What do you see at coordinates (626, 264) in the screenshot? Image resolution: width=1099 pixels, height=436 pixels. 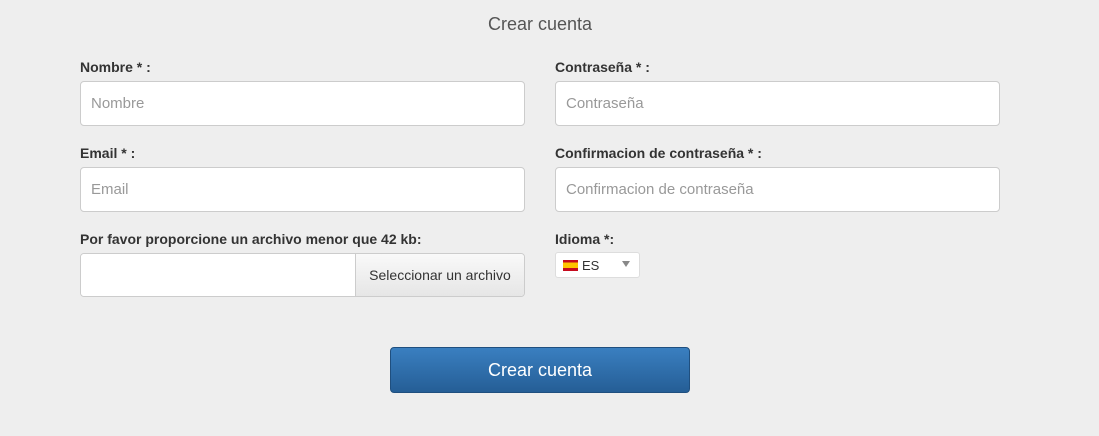 I see `chevron-down-icon` at bounding box center [626, 264].